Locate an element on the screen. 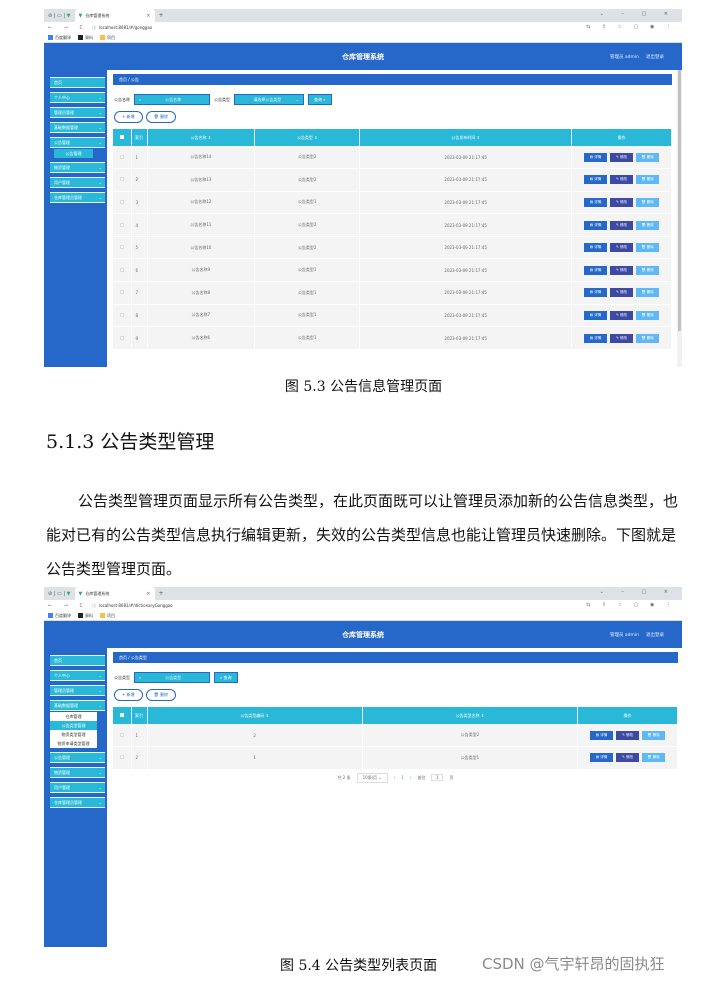 The image size is (727, 982). submenu-item-material-request-type: 物资申请类型管理 is located at coordinates (73, 743).